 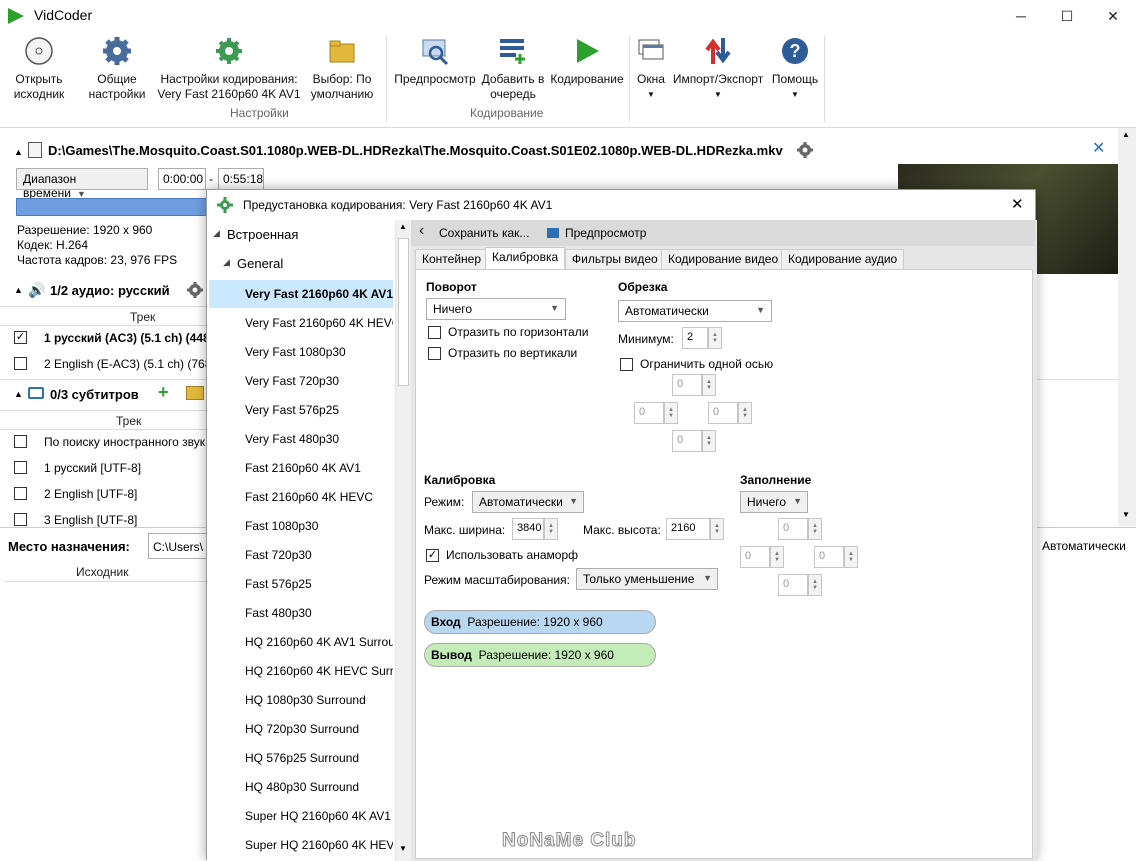 What do you see at coordinates (649, 413) in the screenshot?
I see `crop-left-input: 0` at bounding box center [649, 413].